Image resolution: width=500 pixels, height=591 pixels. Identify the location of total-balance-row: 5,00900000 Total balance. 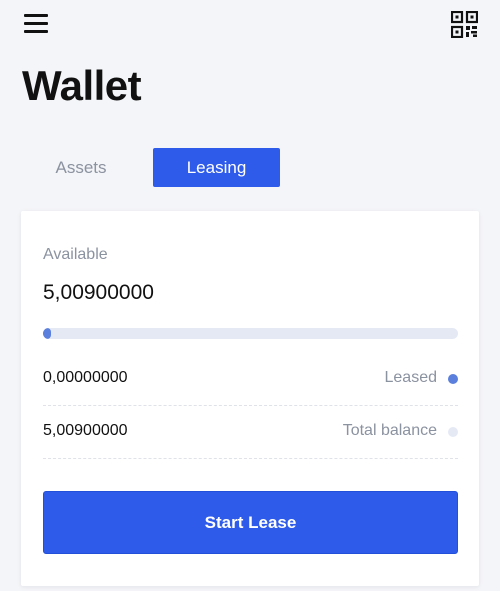
(250, 432).